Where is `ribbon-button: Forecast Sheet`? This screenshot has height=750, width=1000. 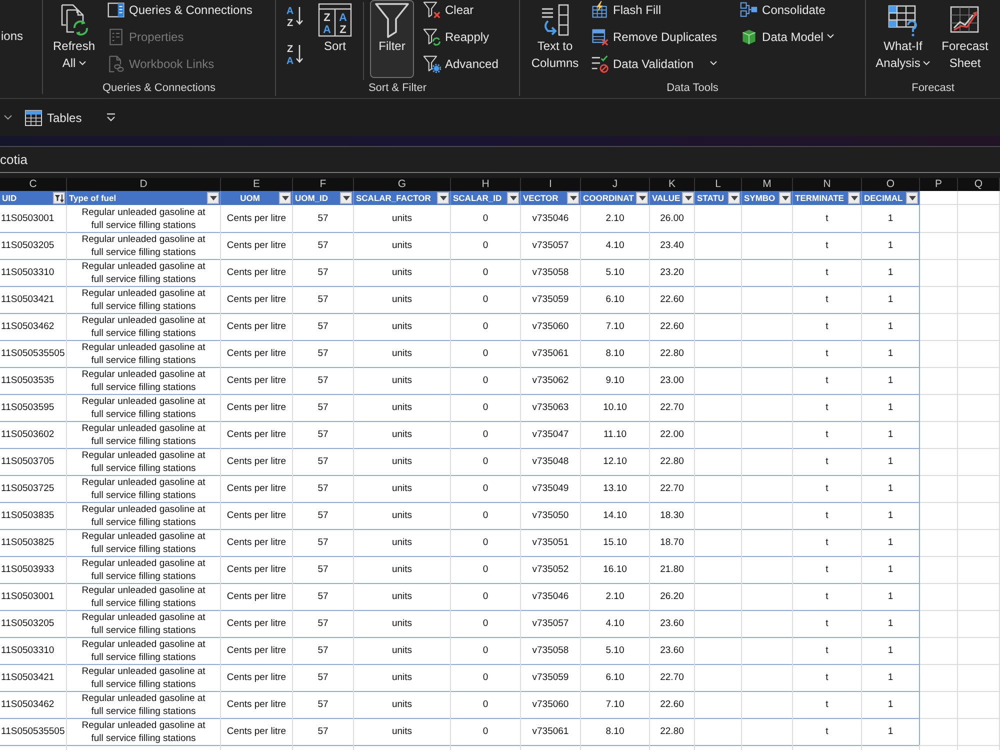
ribbon-button: Forecast Sheet is located at coordinates (965, 39).